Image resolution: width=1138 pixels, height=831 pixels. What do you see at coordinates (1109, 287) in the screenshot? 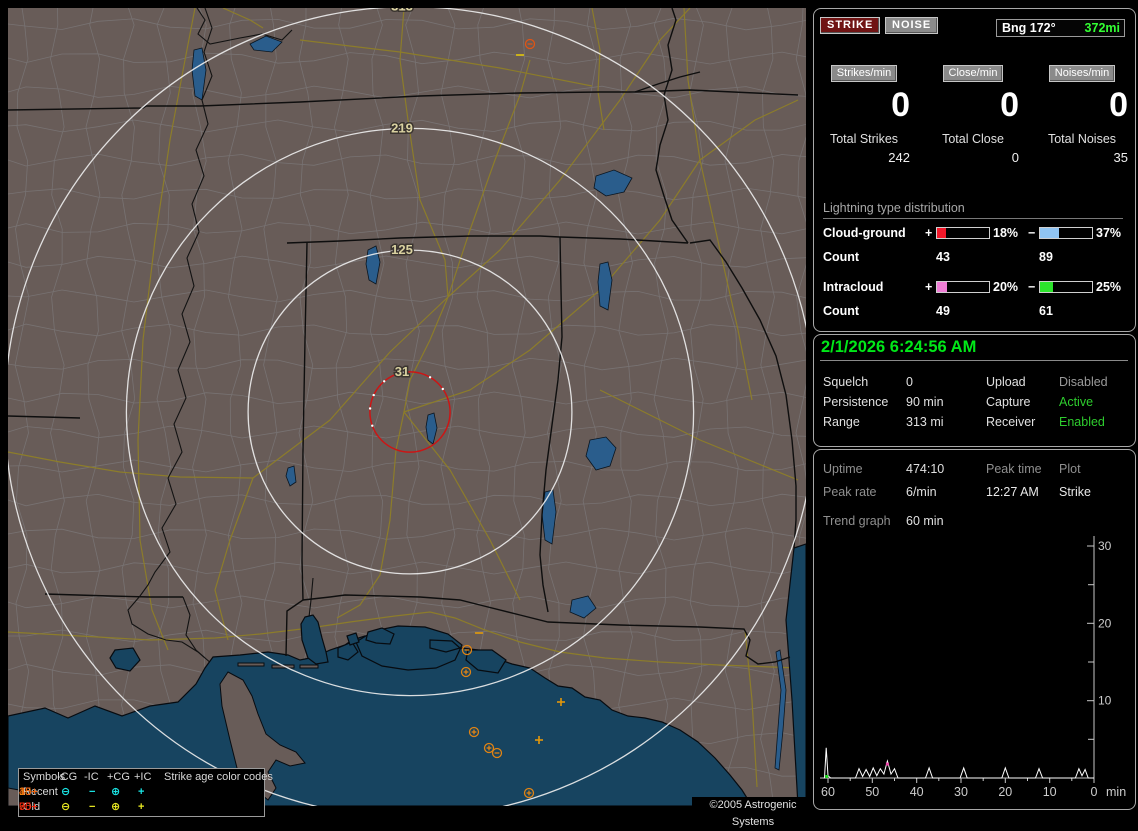
I see `ic-neg-pct: 25%` at bounding box center [1109, 287].